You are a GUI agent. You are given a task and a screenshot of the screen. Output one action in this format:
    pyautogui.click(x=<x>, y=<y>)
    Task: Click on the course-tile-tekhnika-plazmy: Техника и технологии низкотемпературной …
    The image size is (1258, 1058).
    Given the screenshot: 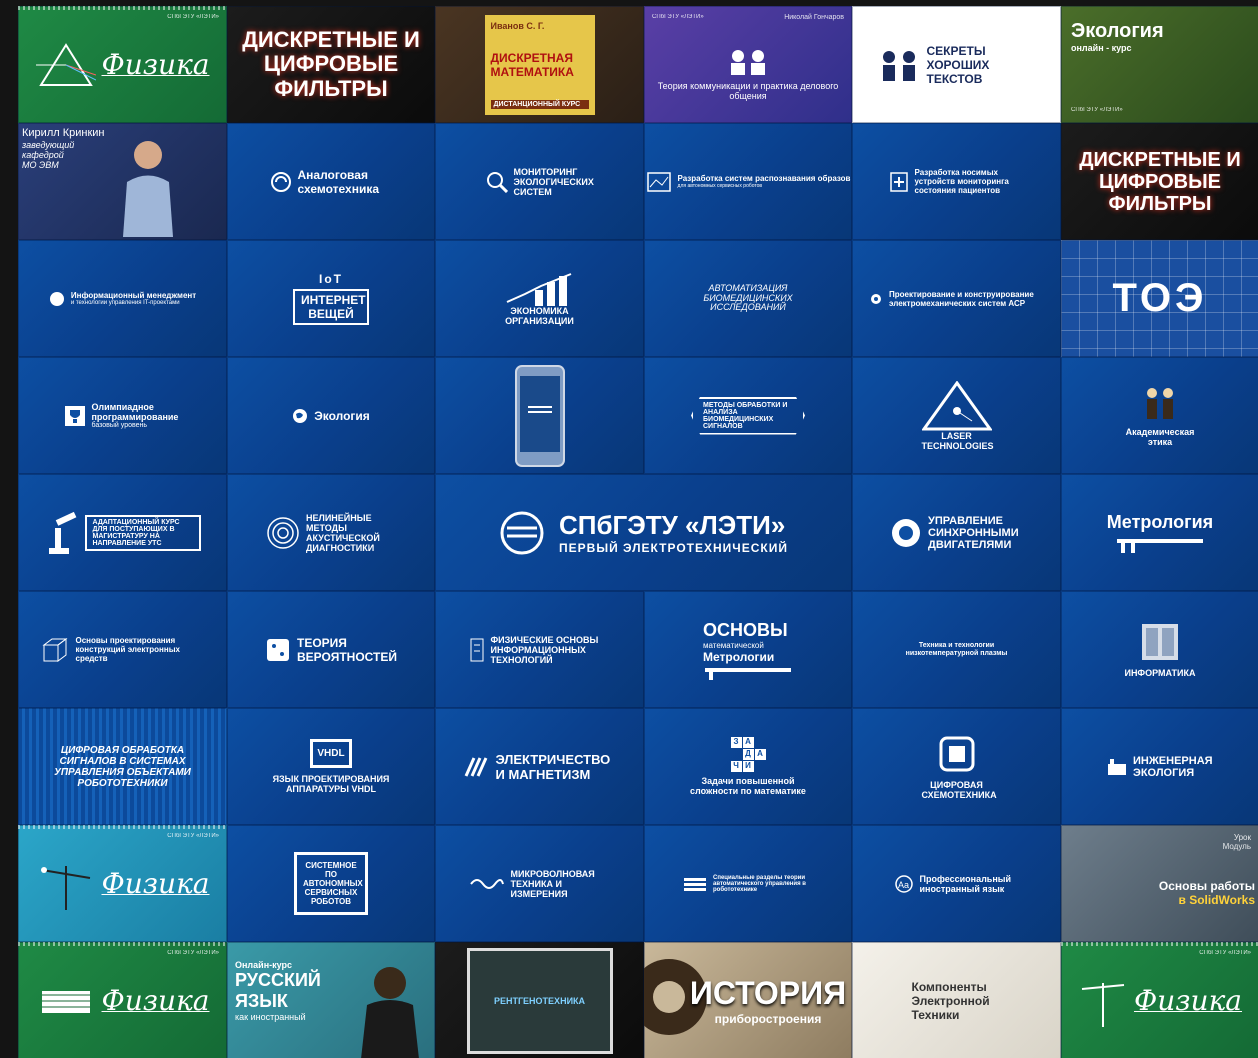 What is the action you would take?
    pyautogui.click(x=956, y=649)
    